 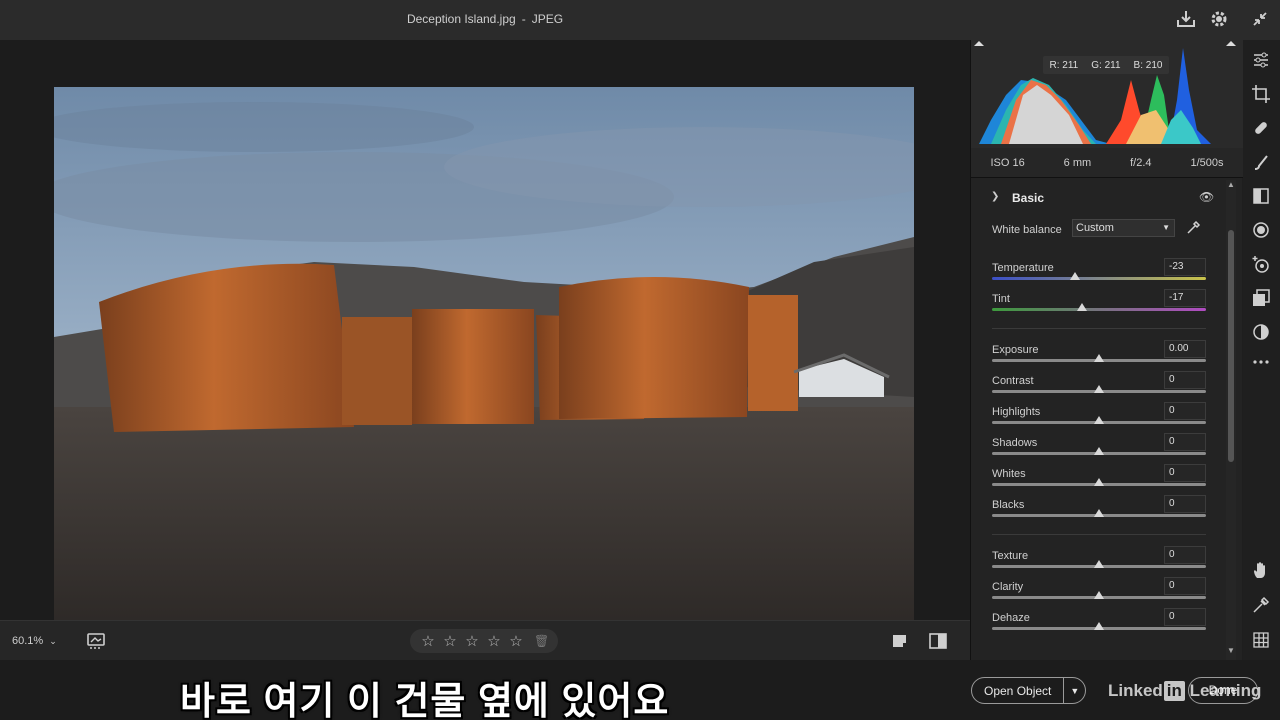 I want to click on red-eye-icon, so click(x=1261, y=264).